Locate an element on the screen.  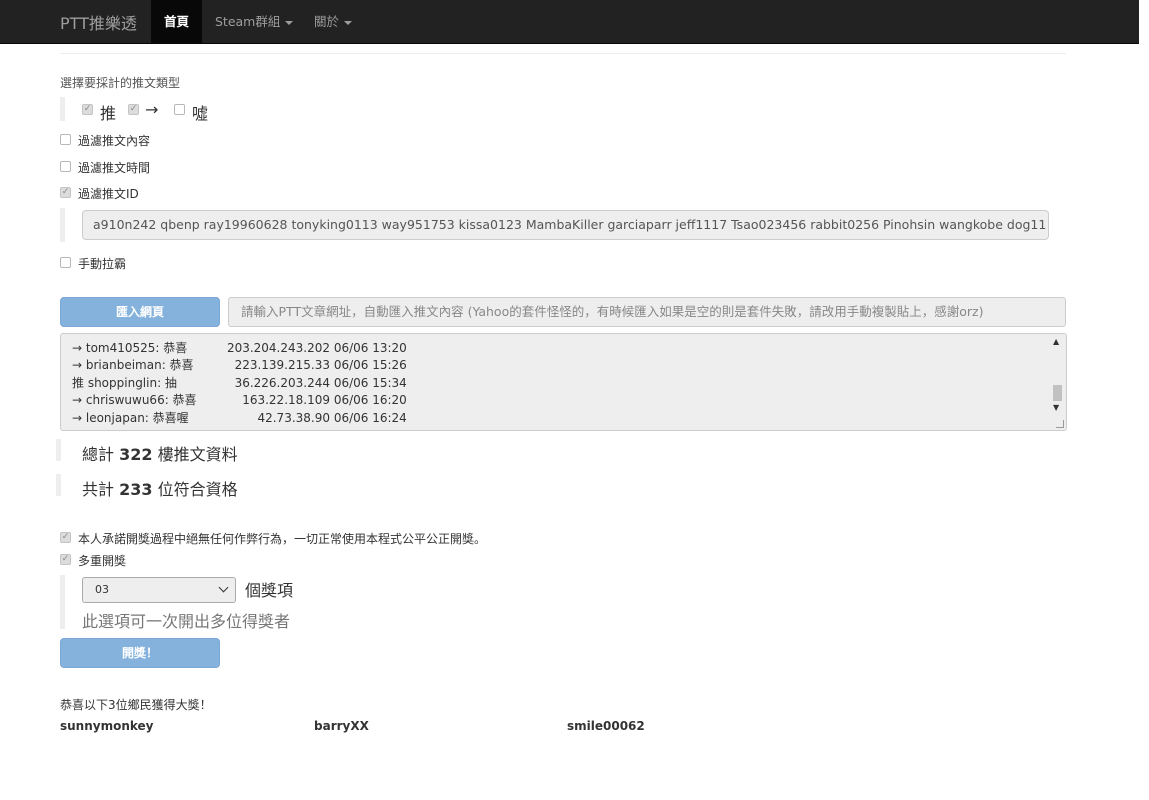
filter-time-label: 過濾推文時間 is located at coordinates (114, 168).